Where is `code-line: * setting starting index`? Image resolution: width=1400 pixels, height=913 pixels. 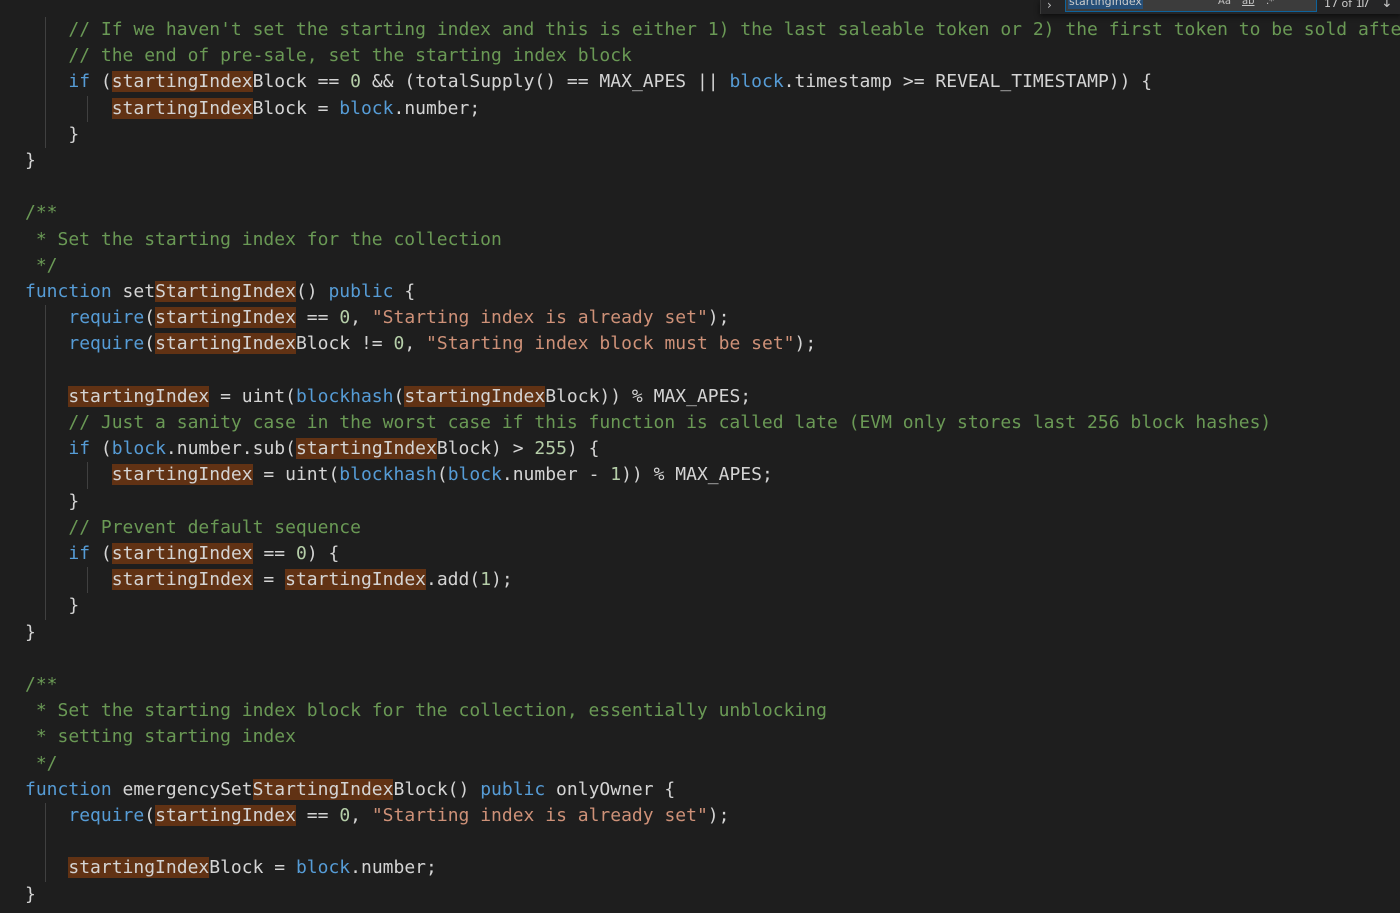
code-line: * setting starting index is located at coordinates (160, 737).